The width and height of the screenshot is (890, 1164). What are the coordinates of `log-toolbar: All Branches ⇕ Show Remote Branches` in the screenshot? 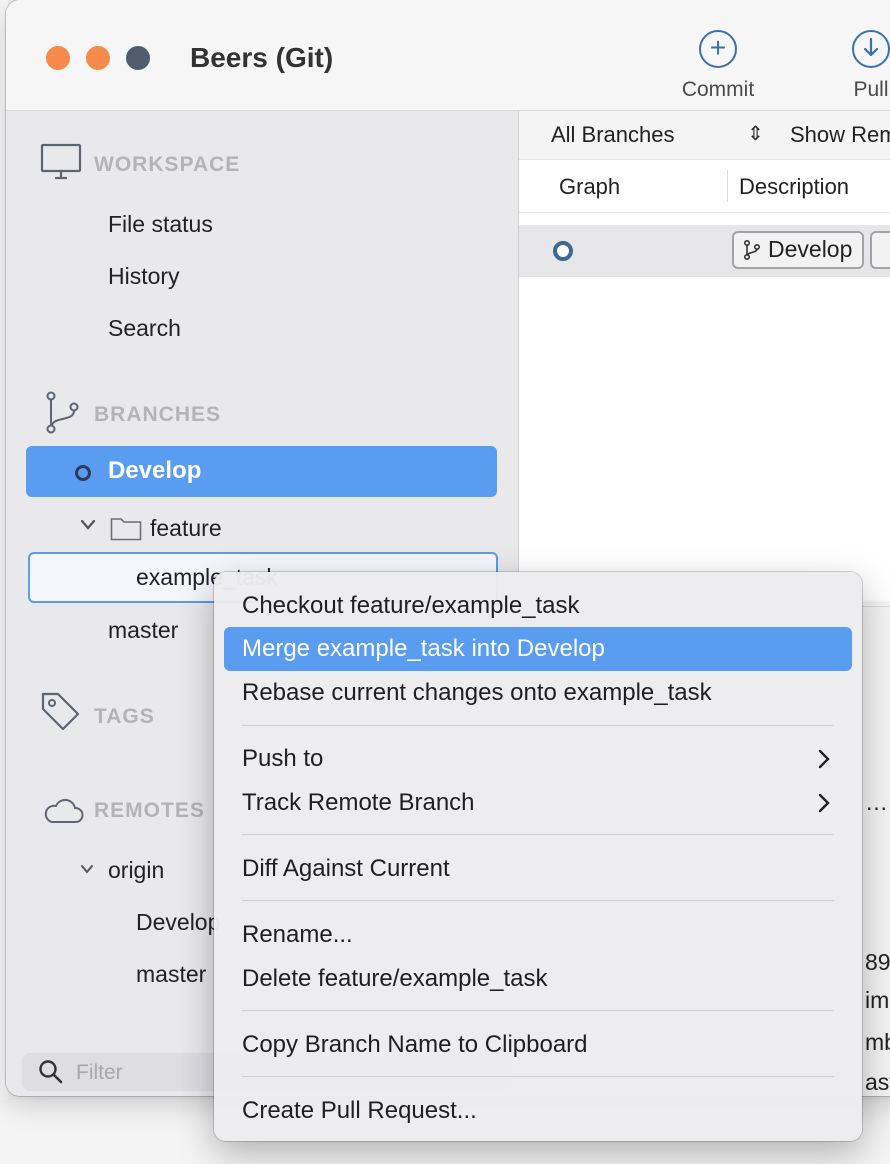 It's located at (704, 135).